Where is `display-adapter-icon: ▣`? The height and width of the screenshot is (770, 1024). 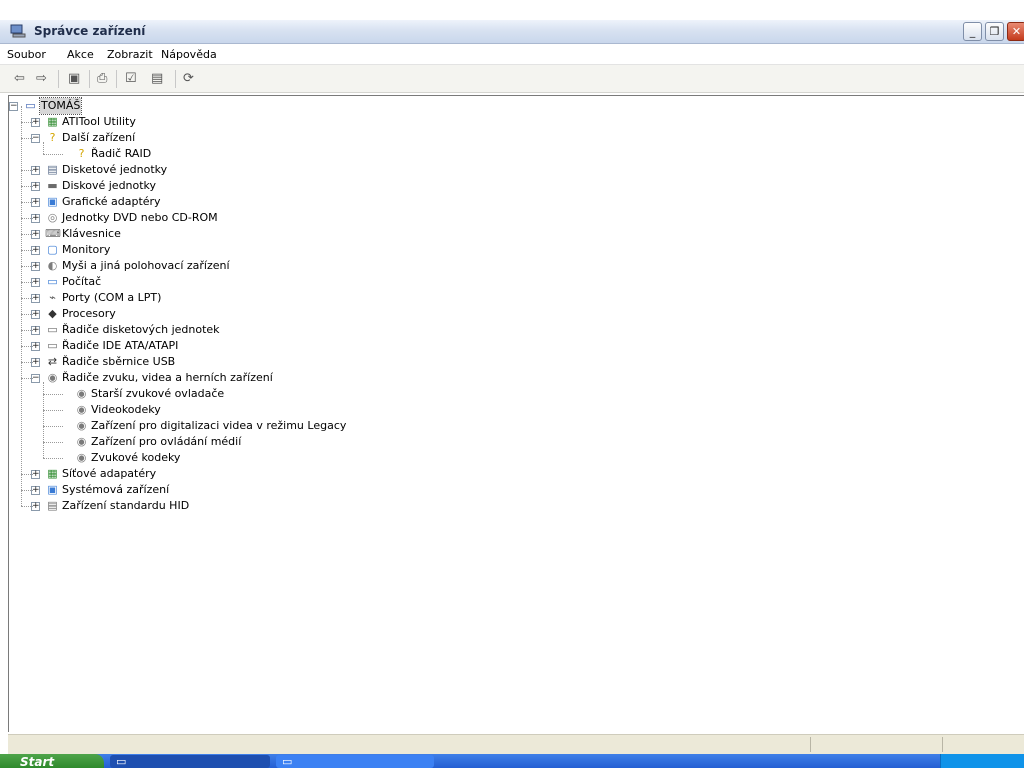 display-adapter-icon: ▣ is located at coordinates (52, 201).